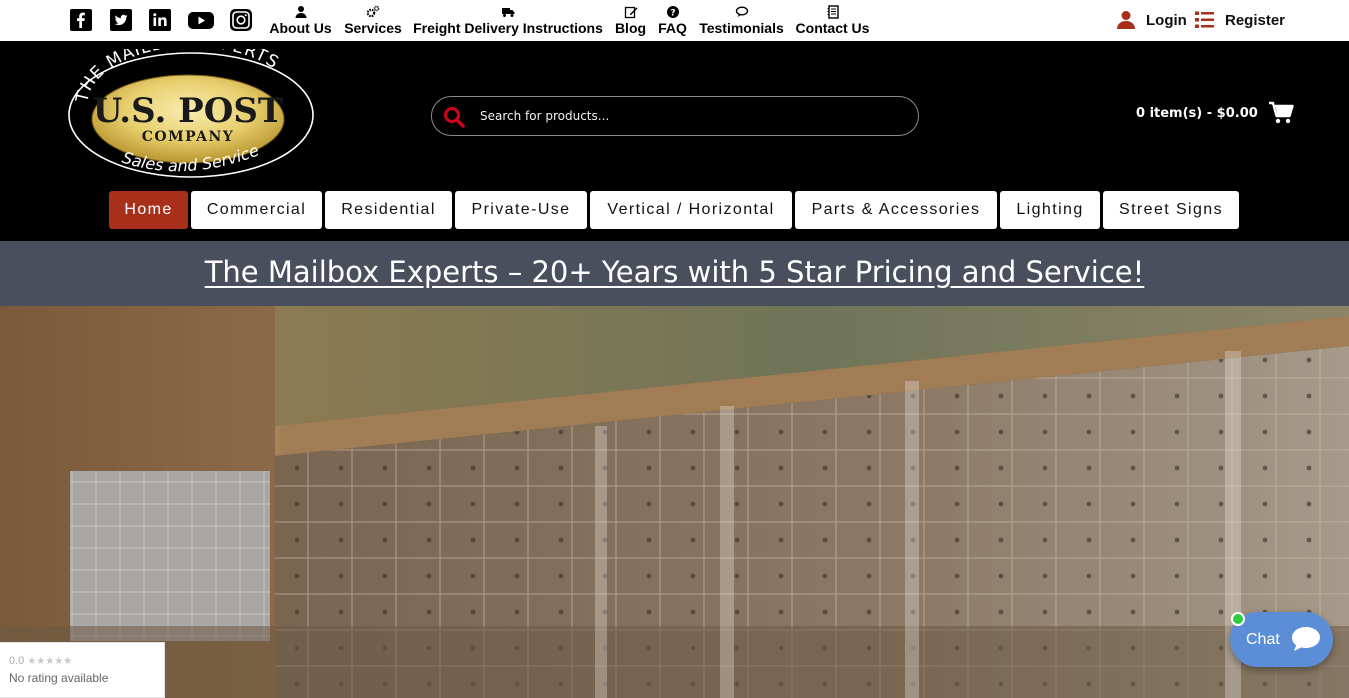 The height and width of the screenshot is (698, 1349). Describe the element at coordinates (690, 116) in the screenshot. I see `search-input` at that location.